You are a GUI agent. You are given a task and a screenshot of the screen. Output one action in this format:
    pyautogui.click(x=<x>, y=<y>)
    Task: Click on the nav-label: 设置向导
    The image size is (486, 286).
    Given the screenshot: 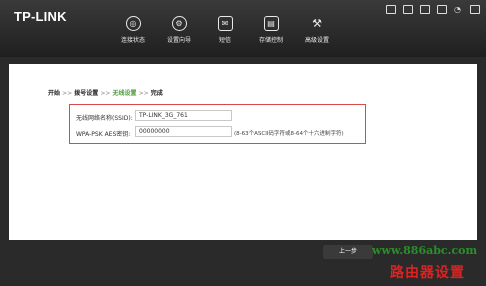 What is the action you would take?
    pyautogui.click(x=178, y=40)
    